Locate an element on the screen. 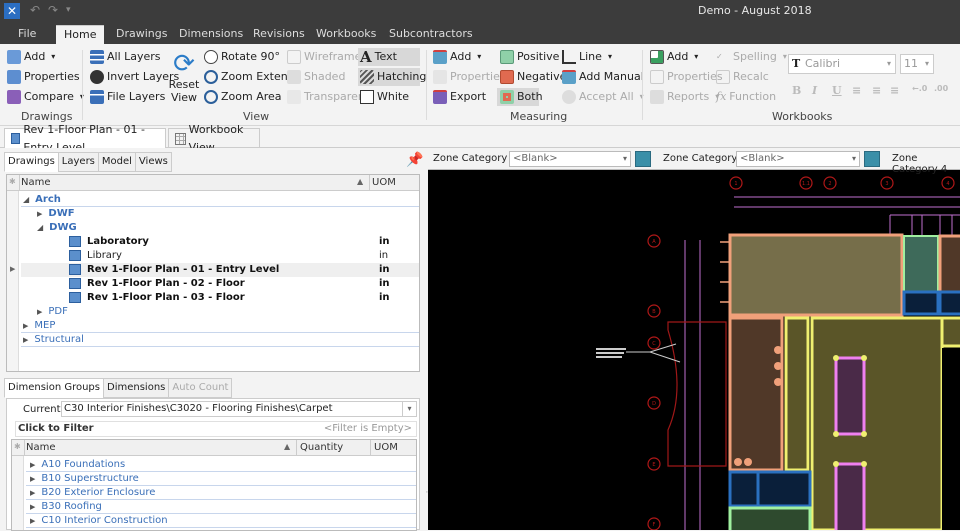 This screenshot has height=531, width=960. shaded-button: Shaded is located at coordinates (316, 77).